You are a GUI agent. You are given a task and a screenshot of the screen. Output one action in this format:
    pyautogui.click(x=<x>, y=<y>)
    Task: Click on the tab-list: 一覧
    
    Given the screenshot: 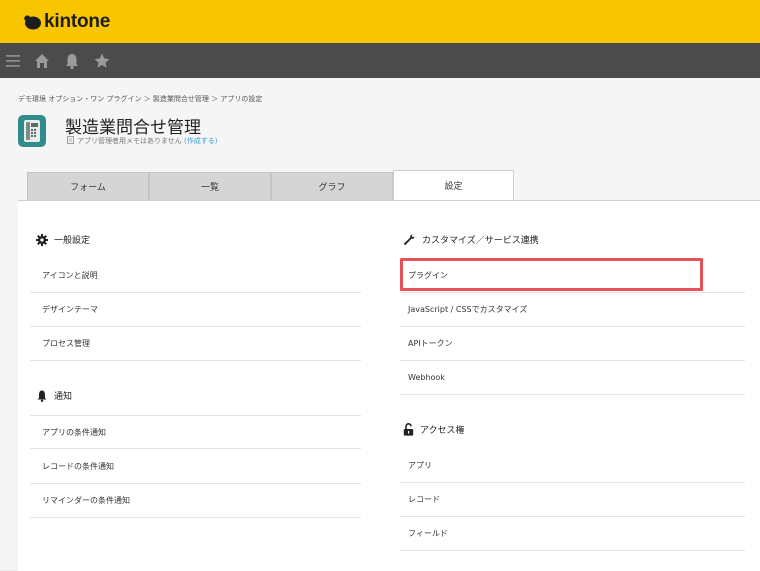 What is the action you would take?
    pyautogui.click(x=210, y=186)
    